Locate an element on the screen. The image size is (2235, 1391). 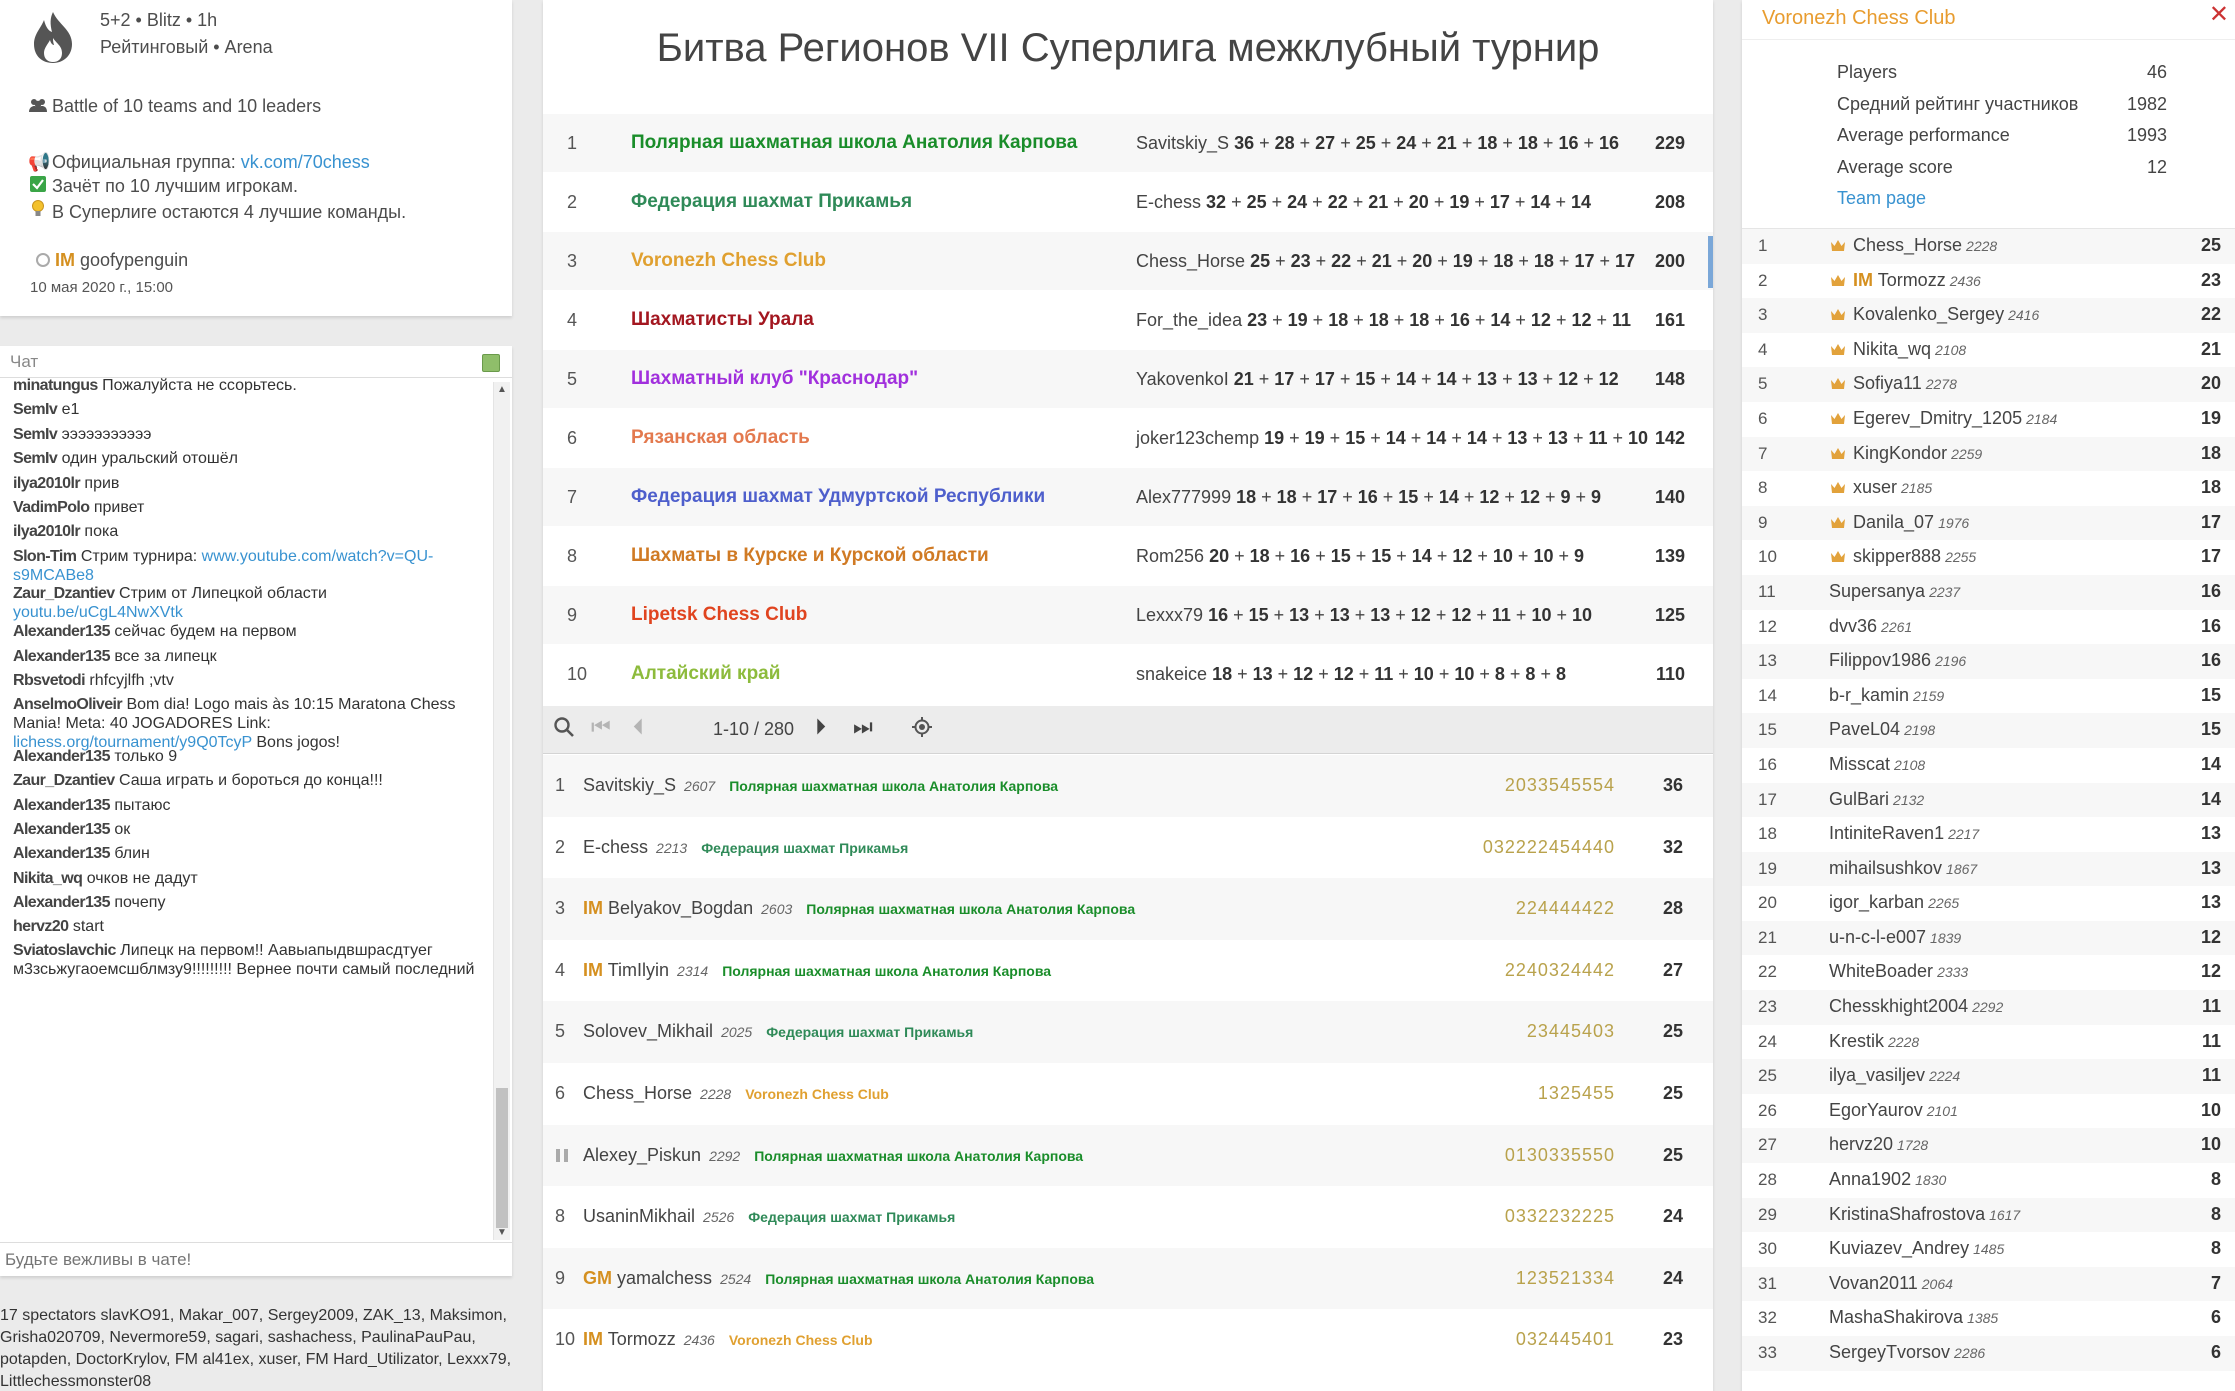
team-player-name: hervz20 is located at coordinates (1861, 1144).